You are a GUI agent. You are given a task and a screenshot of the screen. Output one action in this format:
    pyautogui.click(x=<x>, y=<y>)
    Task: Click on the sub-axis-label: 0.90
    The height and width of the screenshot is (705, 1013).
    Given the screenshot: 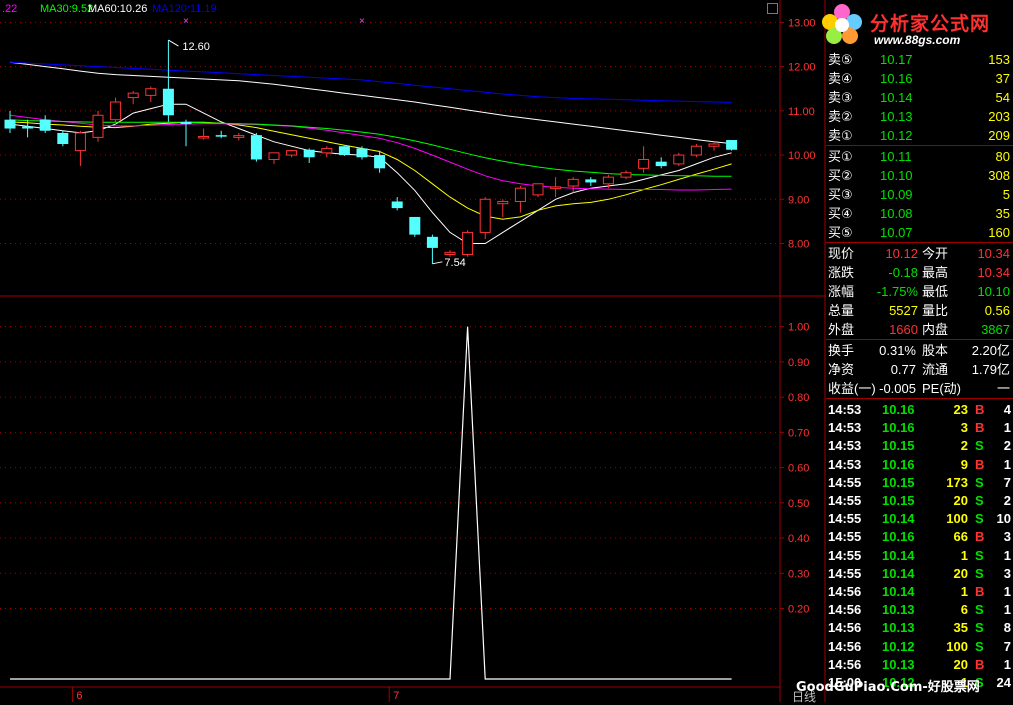 What is the action you would take?
    pyautogui.click(x=798, y=363)
    